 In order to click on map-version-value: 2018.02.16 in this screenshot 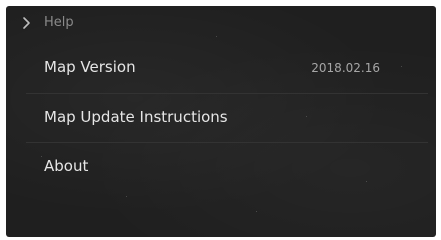, I will do `click(345, 68)`.